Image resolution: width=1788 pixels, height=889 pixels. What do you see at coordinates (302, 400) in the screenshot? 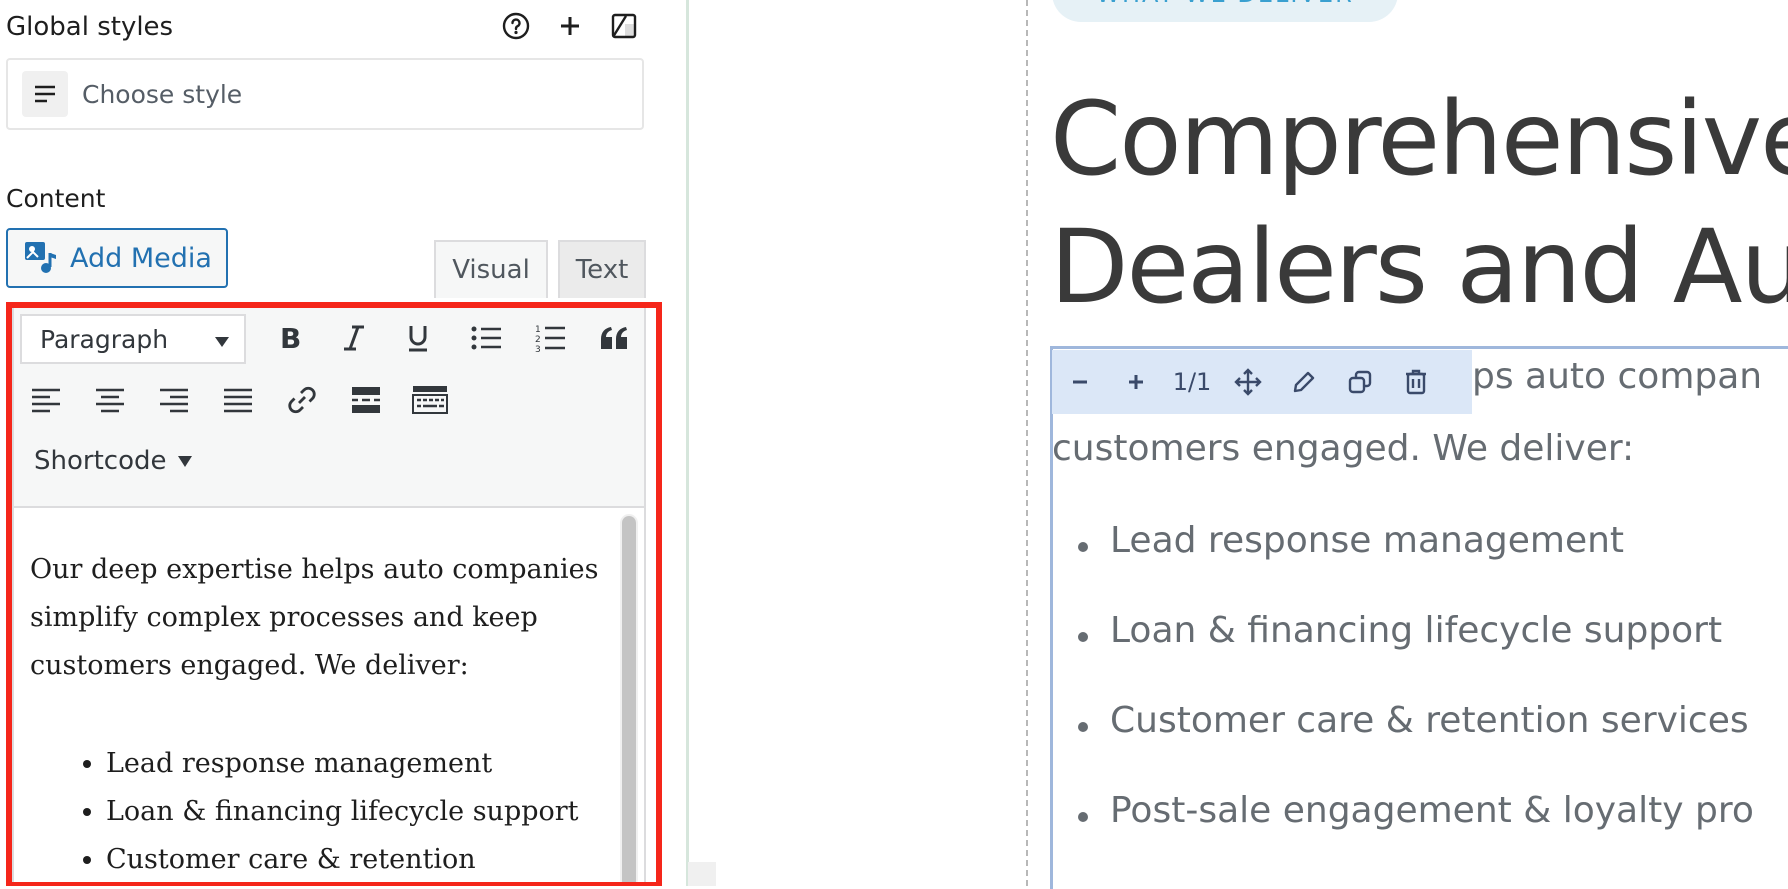
I see `link-icon` at bounding box center [302, 400].